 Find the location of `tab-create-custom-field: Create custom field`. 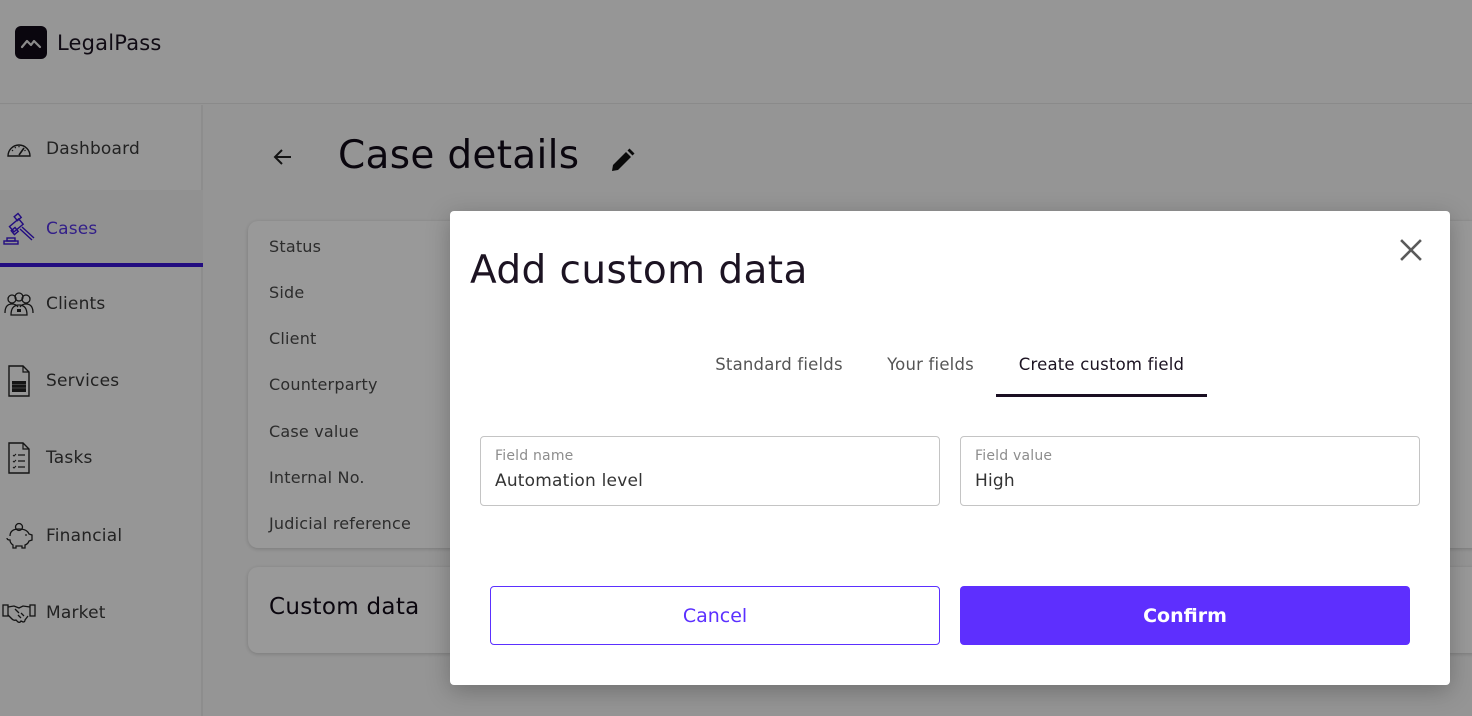

tab-create-custom-field: Create custom field is located at coordinates (1101, 372).